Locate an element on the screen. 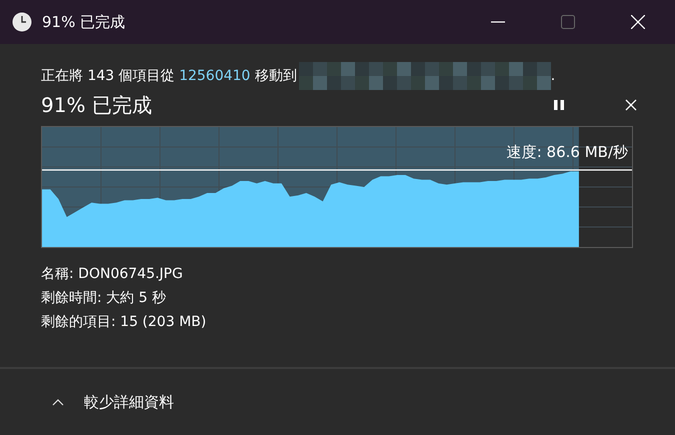 The height and width of the screenshot is (435, 675). details-toggle: 較少詳細資料 is located at coordinates (113, 402).